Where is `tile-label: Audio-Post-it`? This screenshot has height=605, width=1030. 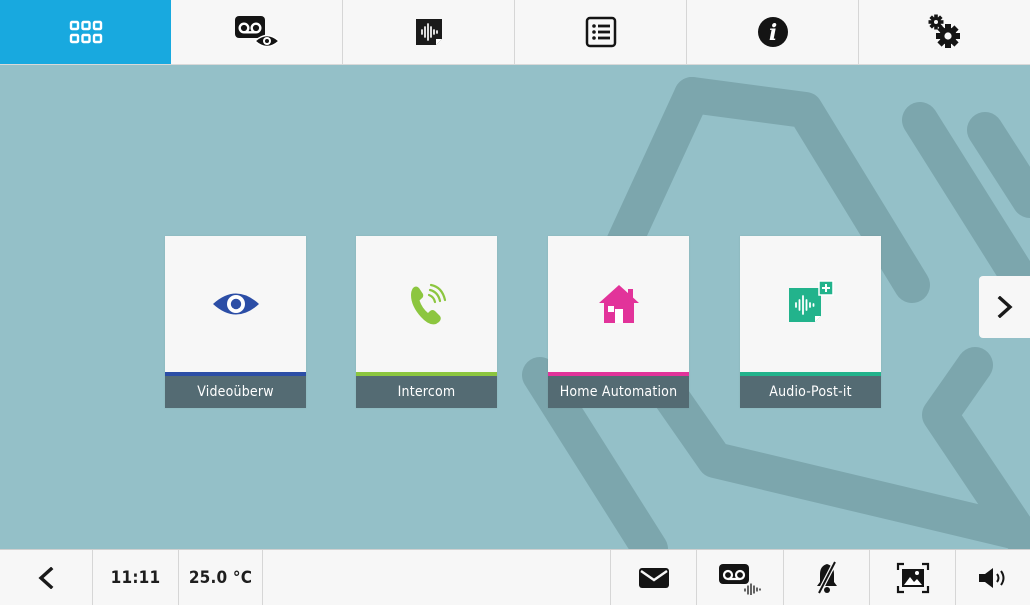
tile-label: Audio-Post-it is located at coordinates (810, 392).